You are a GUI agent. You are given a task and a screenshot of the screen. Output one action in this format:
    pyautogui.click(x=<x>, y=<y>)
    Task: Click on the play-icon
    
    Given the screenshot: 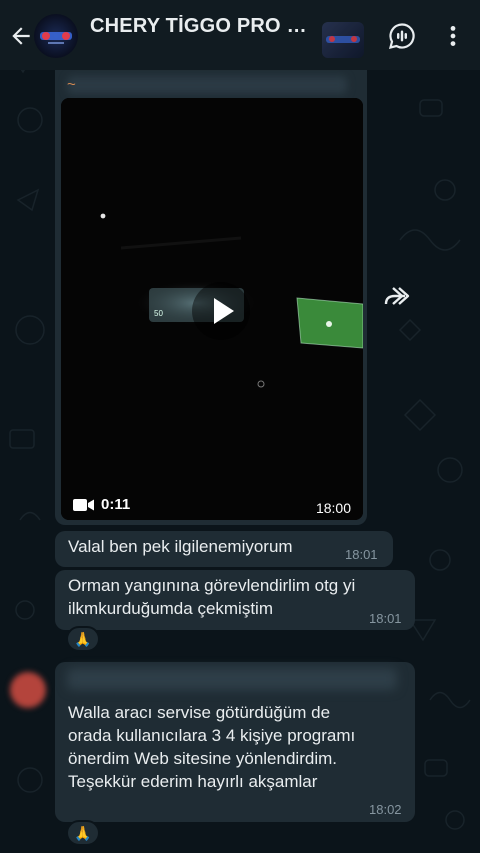 What is the action you would take?
    pyautogui.click(x=224, y=311)
    